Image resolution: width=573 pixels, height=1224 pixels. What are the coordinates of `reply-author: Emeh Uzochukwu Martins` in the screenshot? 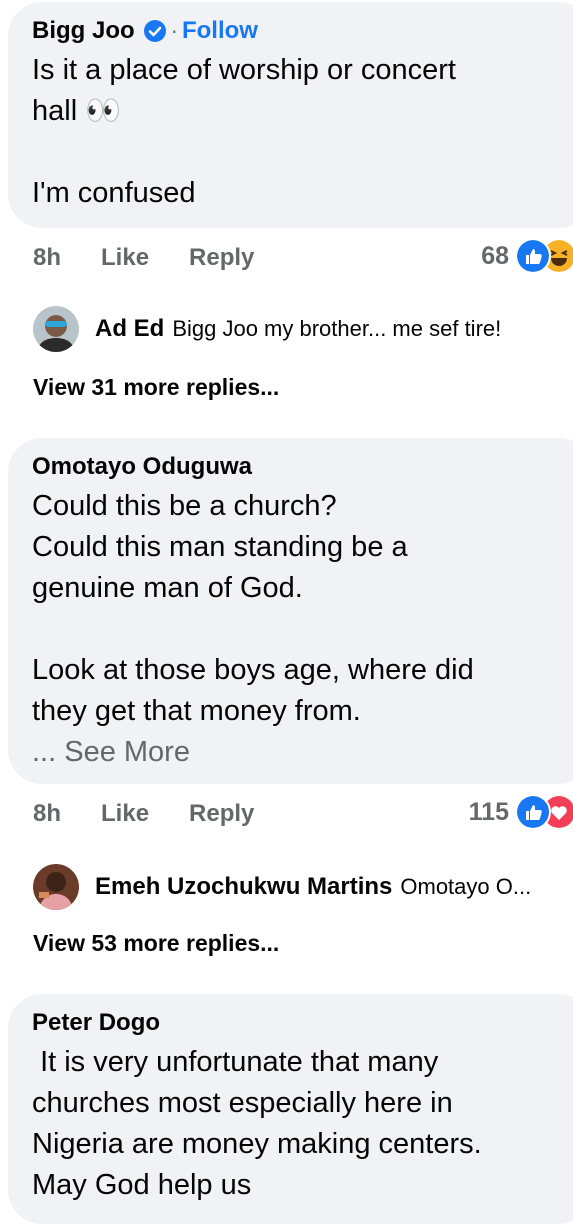 It's located at (243, 887).